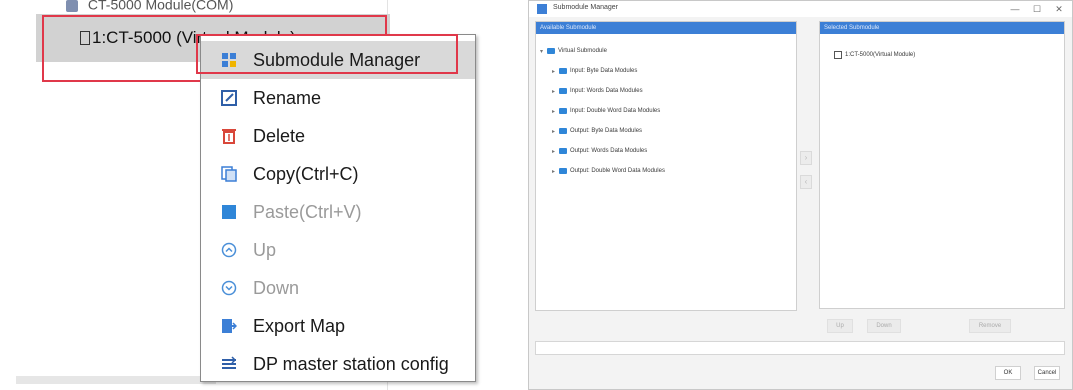  What do you see at coordinates (338, 288) in the screenshot?
I see `menu-item-down: Down` at bounding box center [338, 288].